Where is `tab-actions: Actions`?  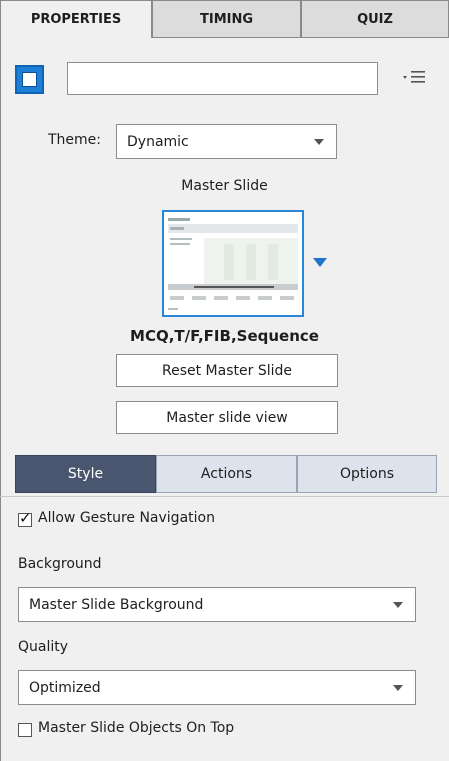 tab-actions: Actions is located at coordinates (226, 474).